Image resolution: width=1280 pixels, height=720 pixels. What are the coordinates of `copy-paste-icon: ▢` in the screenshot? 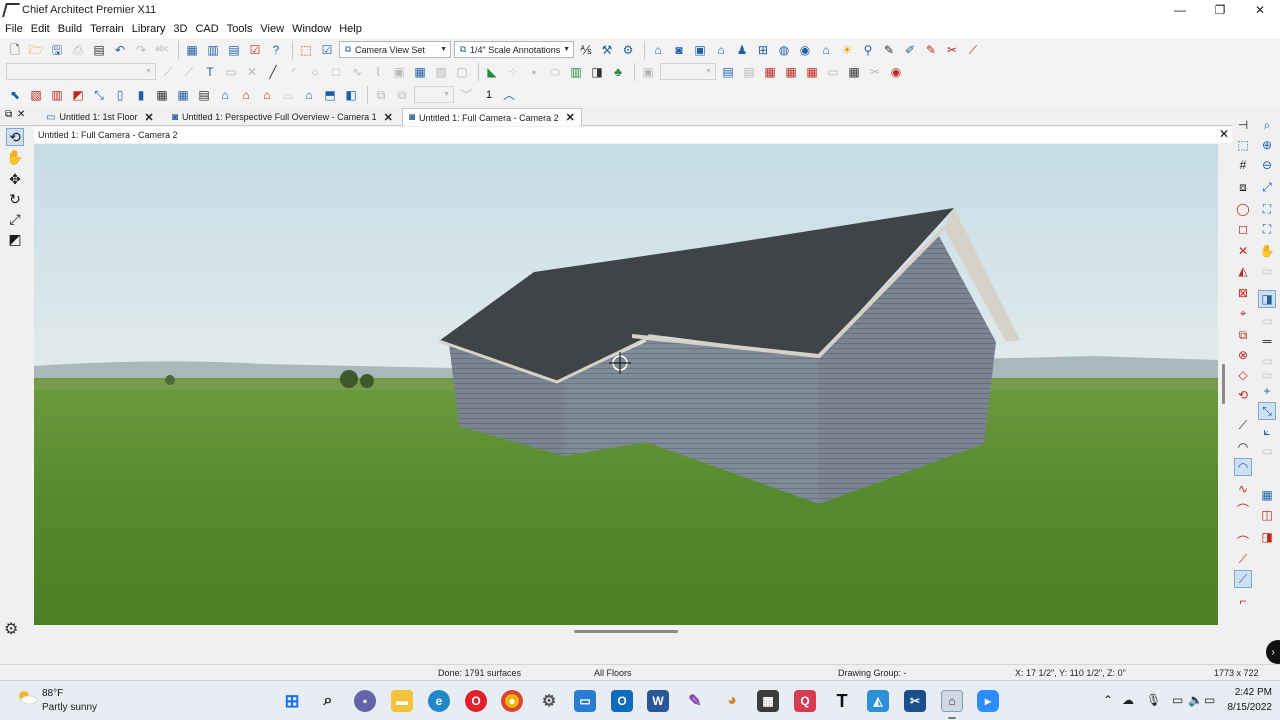 It's located at (462, 72).